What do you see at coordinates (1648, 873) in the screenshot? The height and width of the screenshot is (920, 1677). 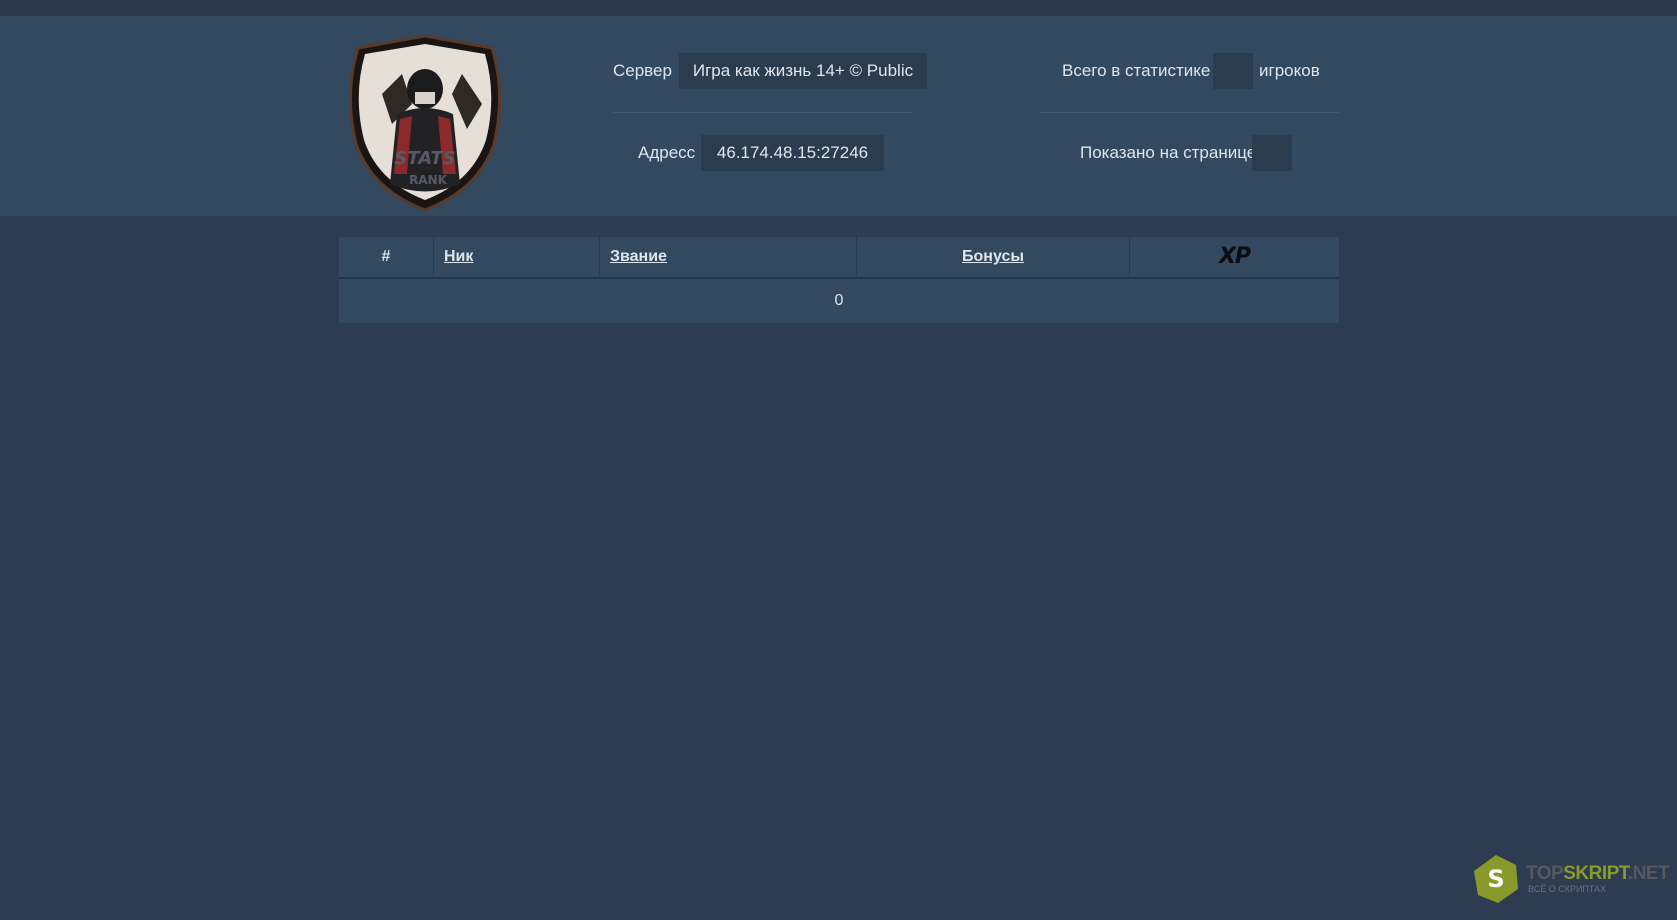 I see `watermark-net: .NET` at bounding box center [1648, 873].